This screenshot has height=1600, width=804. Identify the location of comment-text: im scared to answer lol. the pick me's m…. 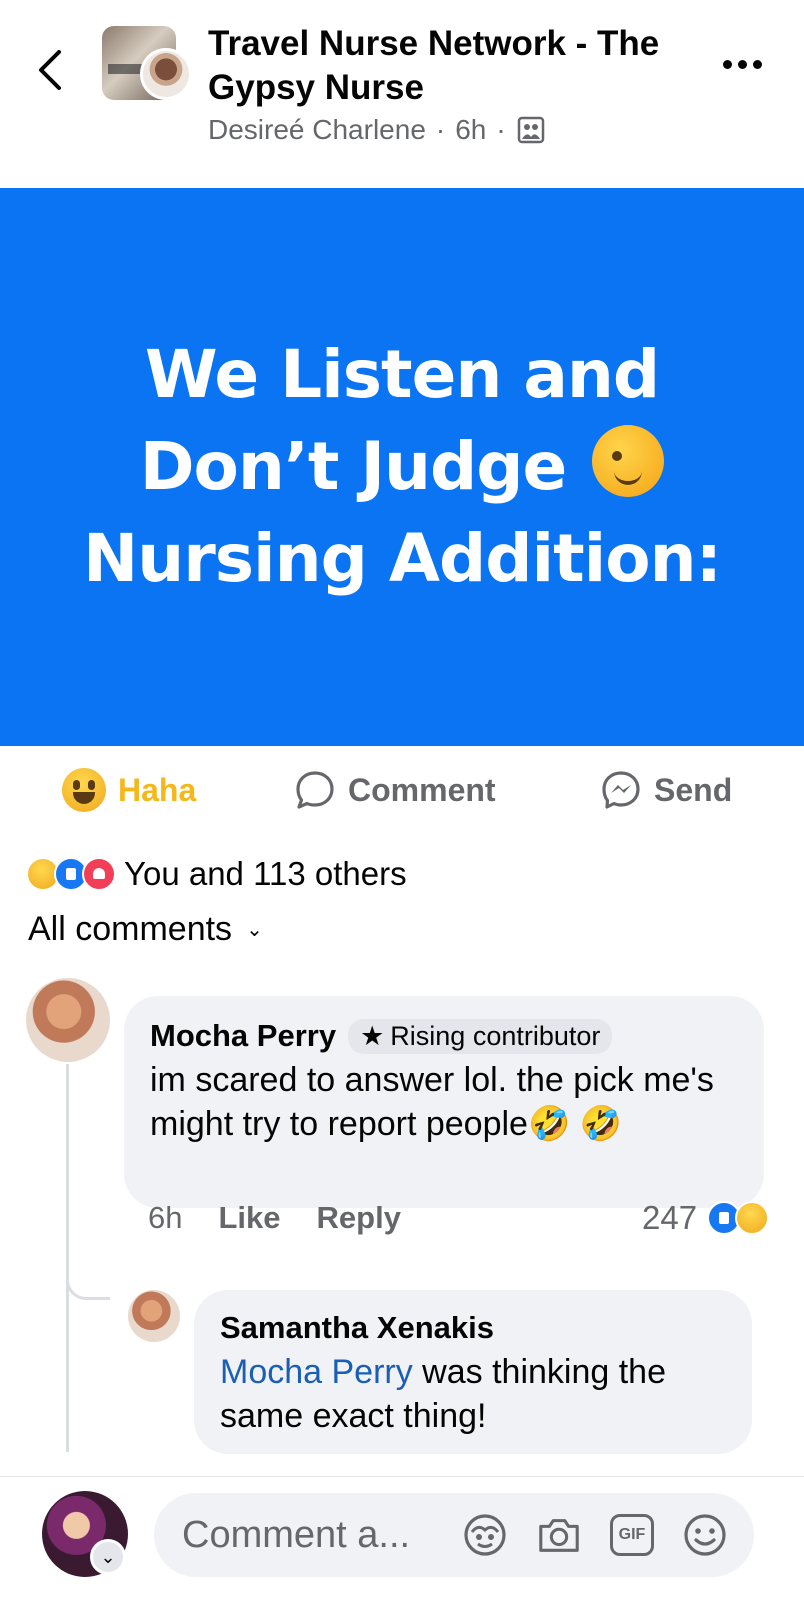
(432, 1102).